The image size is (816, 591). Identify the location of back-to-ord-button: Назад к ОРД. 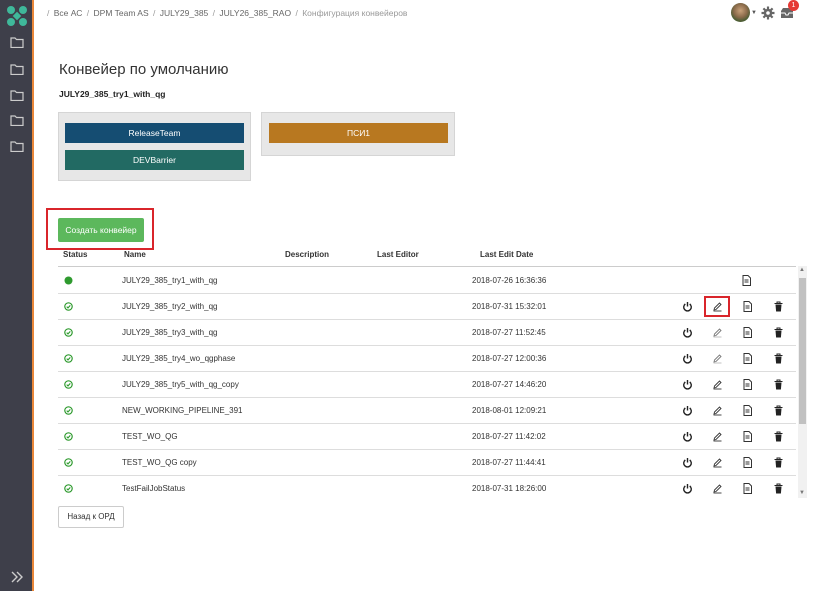
(91, 517).